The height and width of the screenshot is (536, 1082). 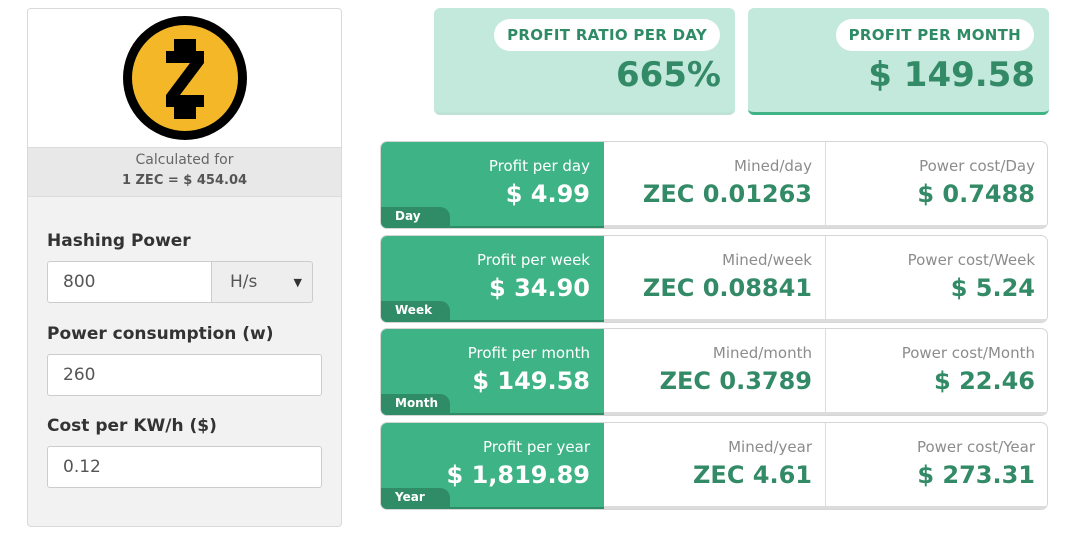 What do you see at coordinates (297, 282) in the screenshot?
I see `chevron-down-icon: ▼` at bounding box center [297, 282].